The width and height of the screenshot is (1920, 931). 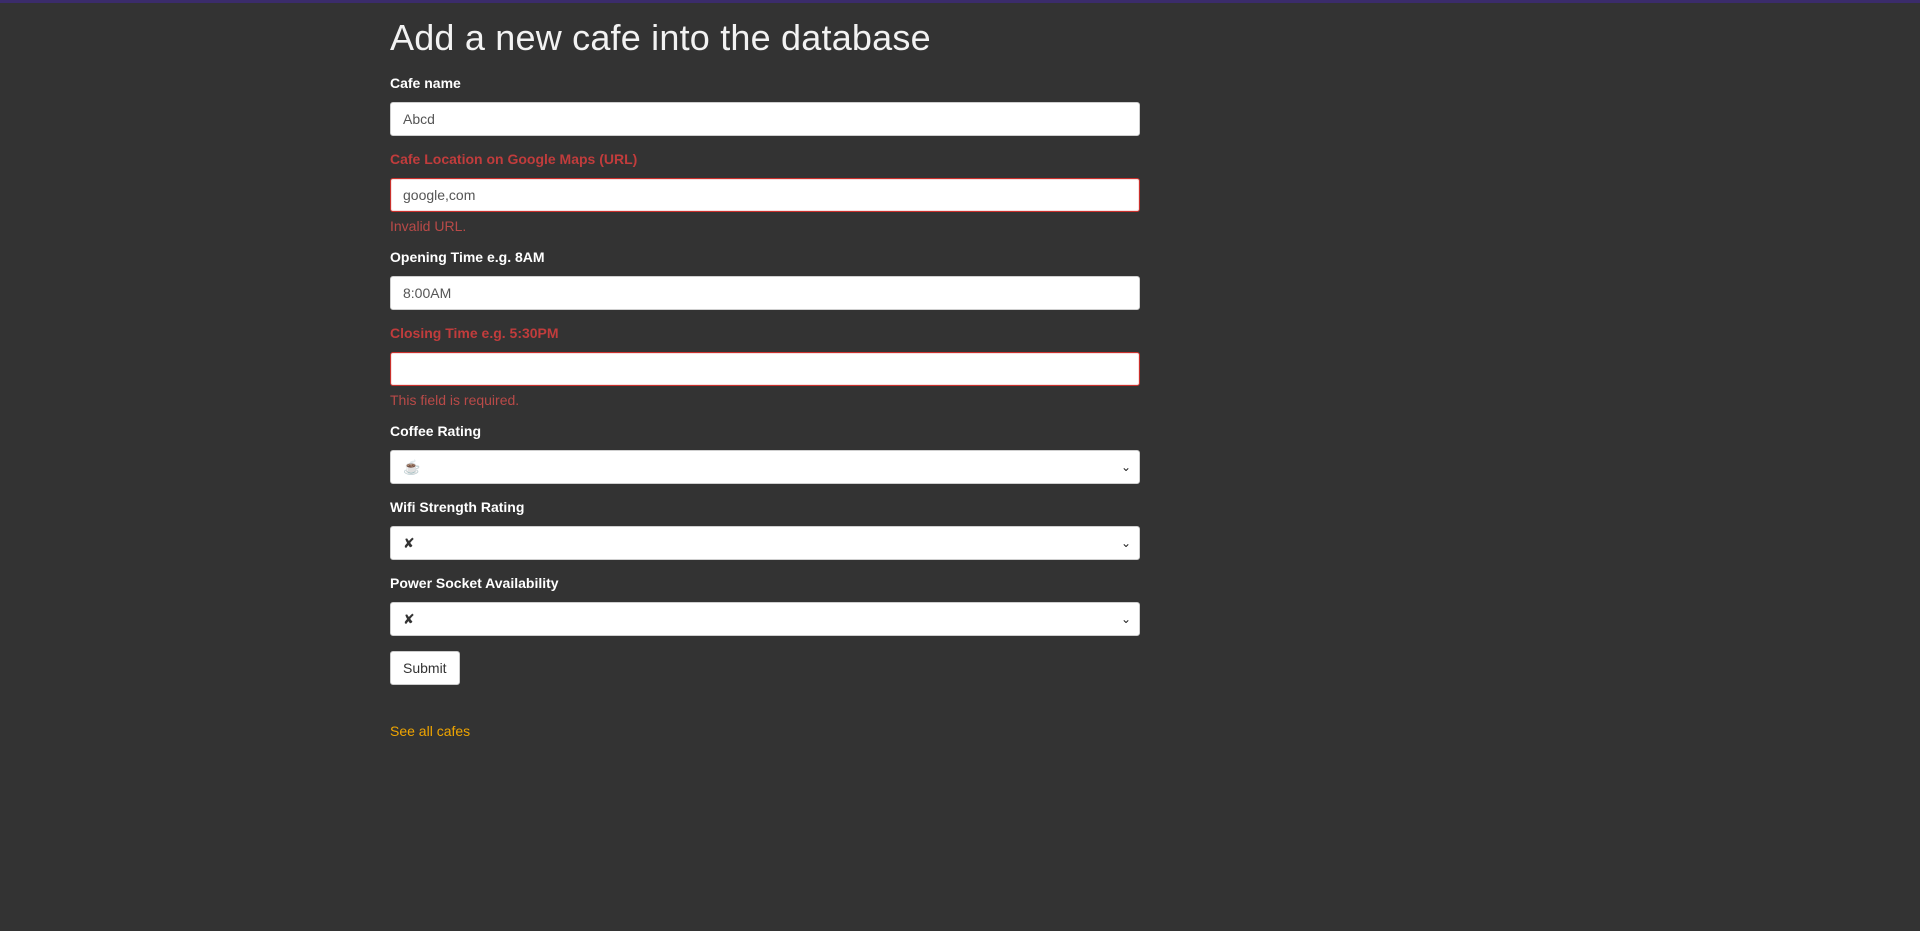 I want to click on opening-time-input, so click(x=765, y=293).